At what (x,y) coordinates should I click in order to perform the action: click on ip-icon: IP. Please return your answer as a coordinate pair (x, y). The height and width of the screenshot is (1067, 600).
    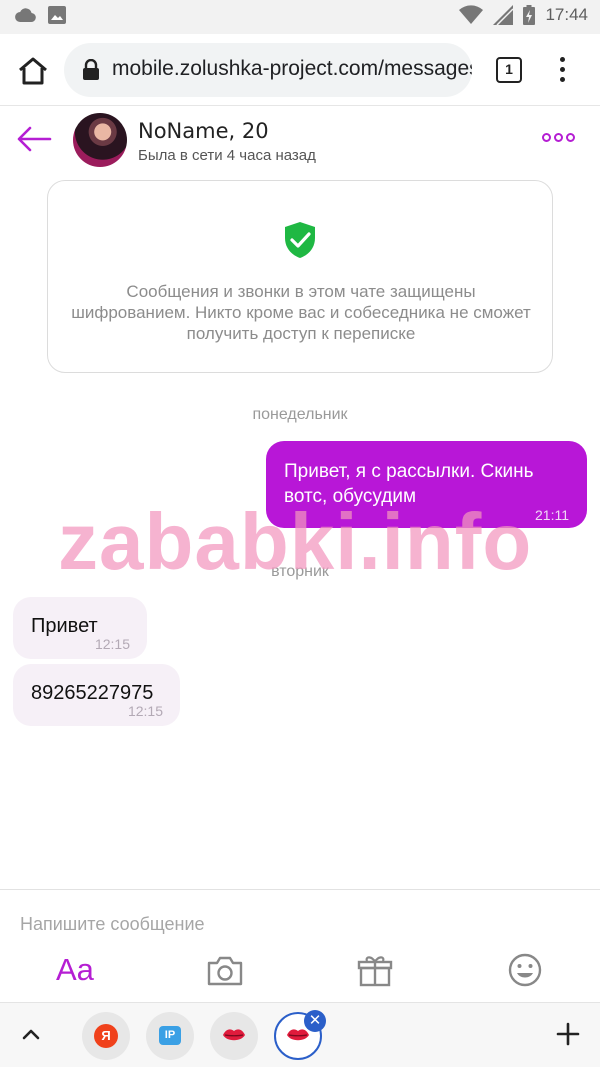
    Looking at the image, I should click on (170, 1035).